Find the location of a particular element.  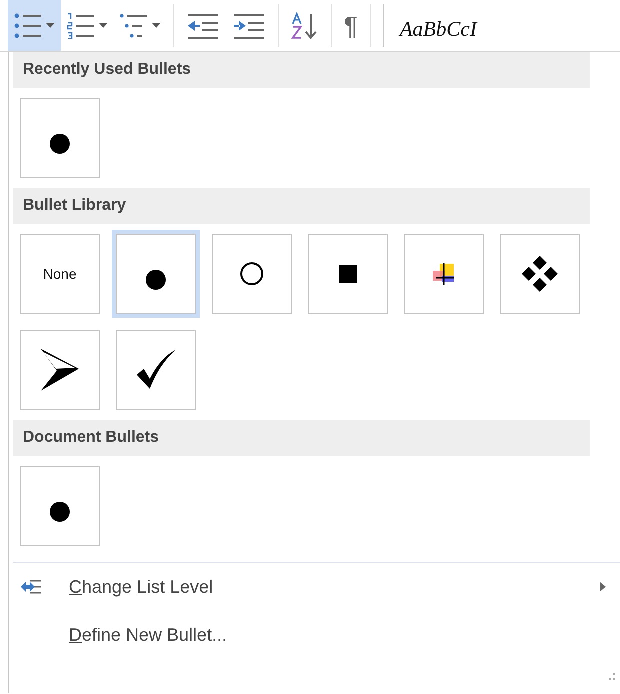

square-bullet-icon is located at coordinates (348, 274).